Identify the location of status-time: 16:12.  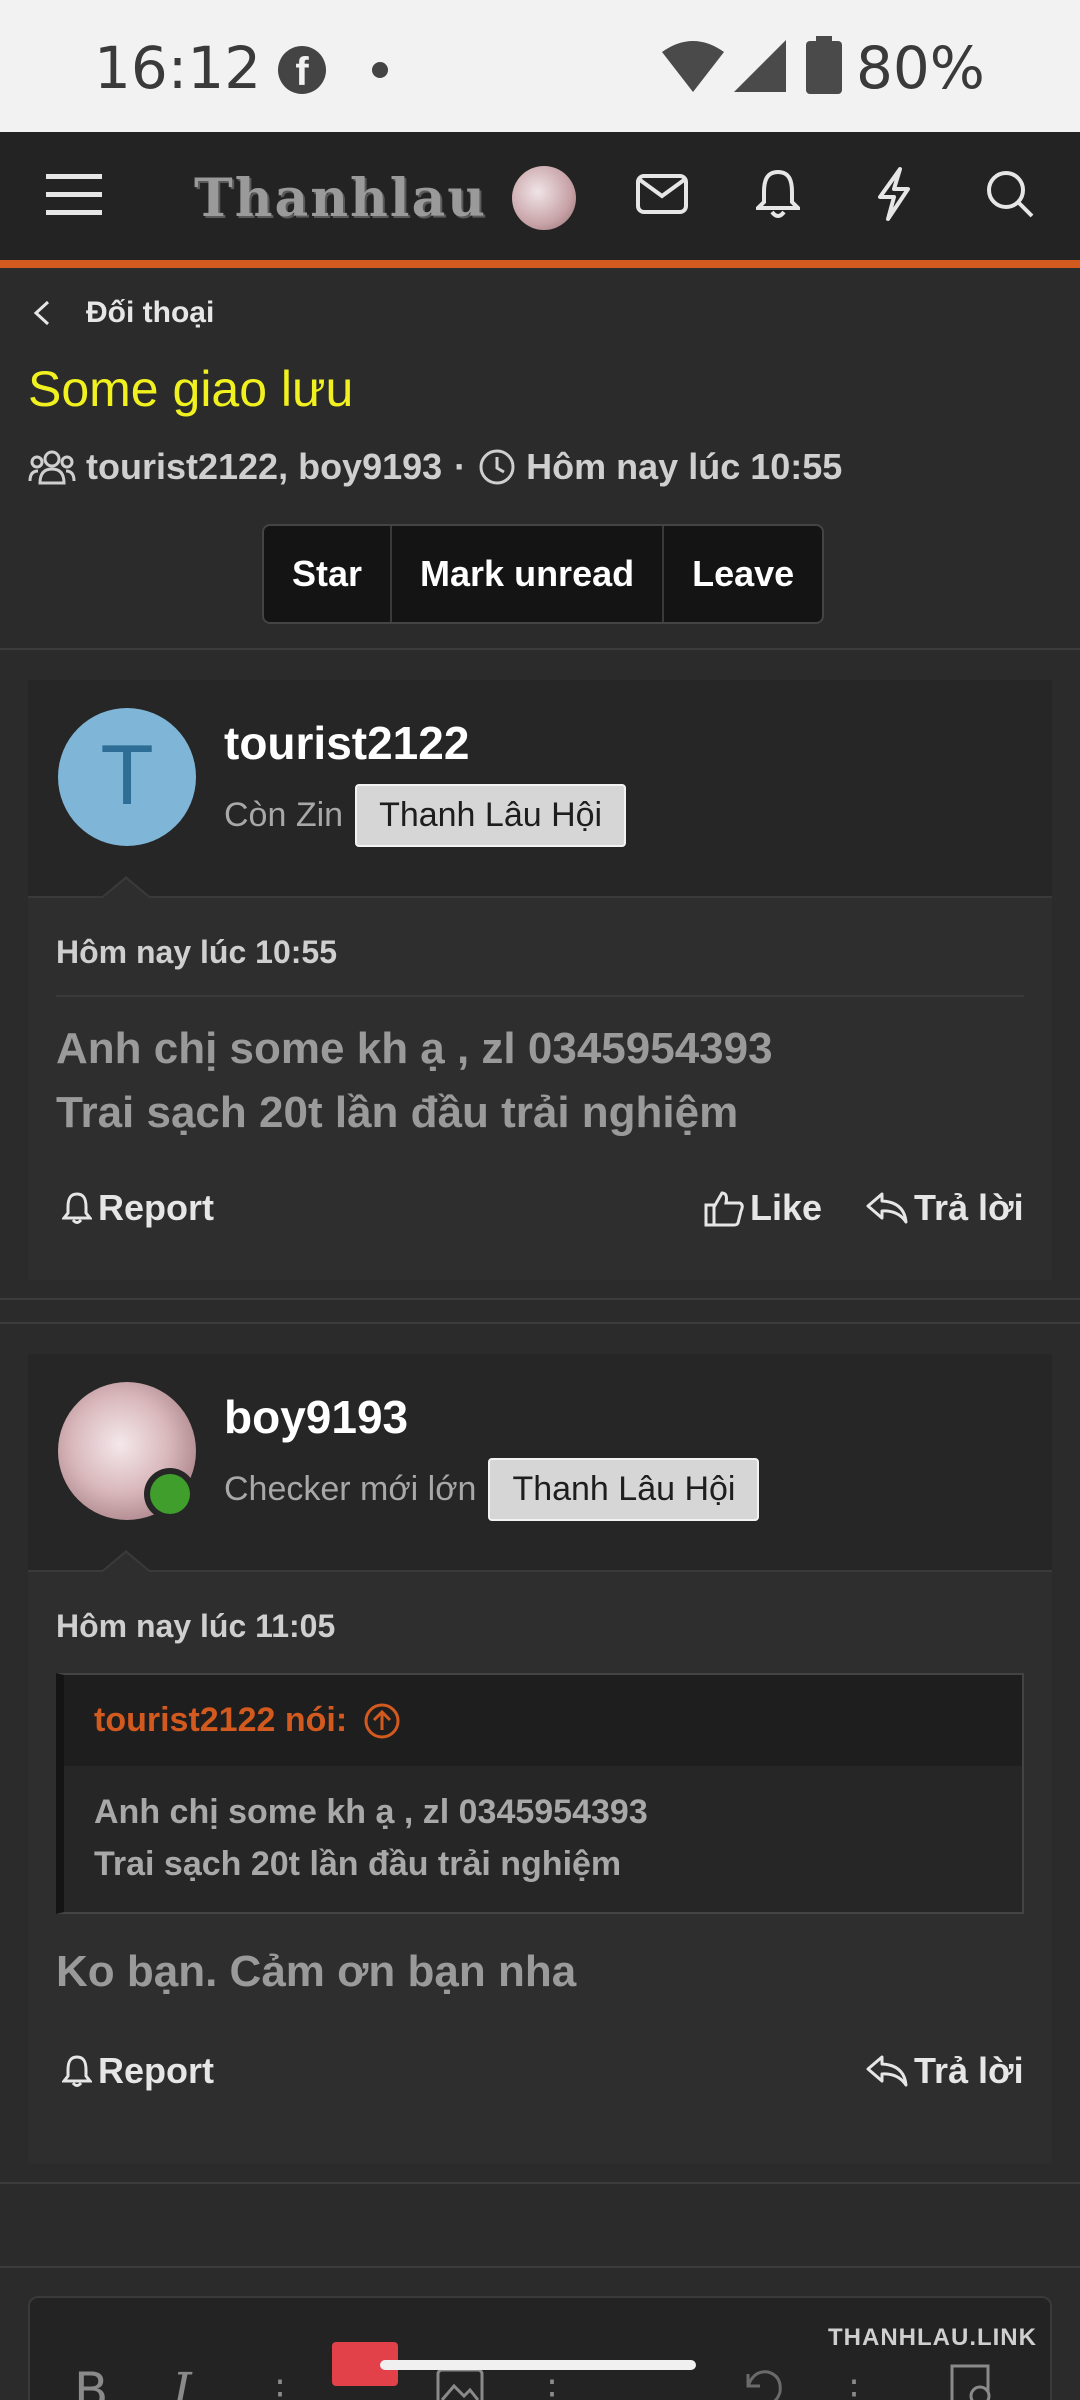
(178, 68).